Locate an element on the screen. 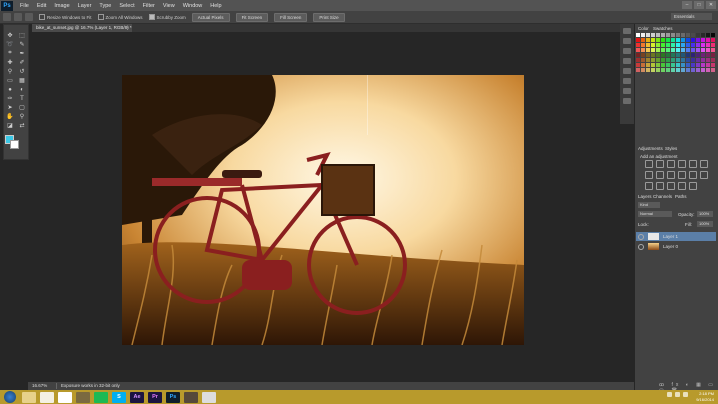  type-tool-icon: T is located at coordinates (22, 98).